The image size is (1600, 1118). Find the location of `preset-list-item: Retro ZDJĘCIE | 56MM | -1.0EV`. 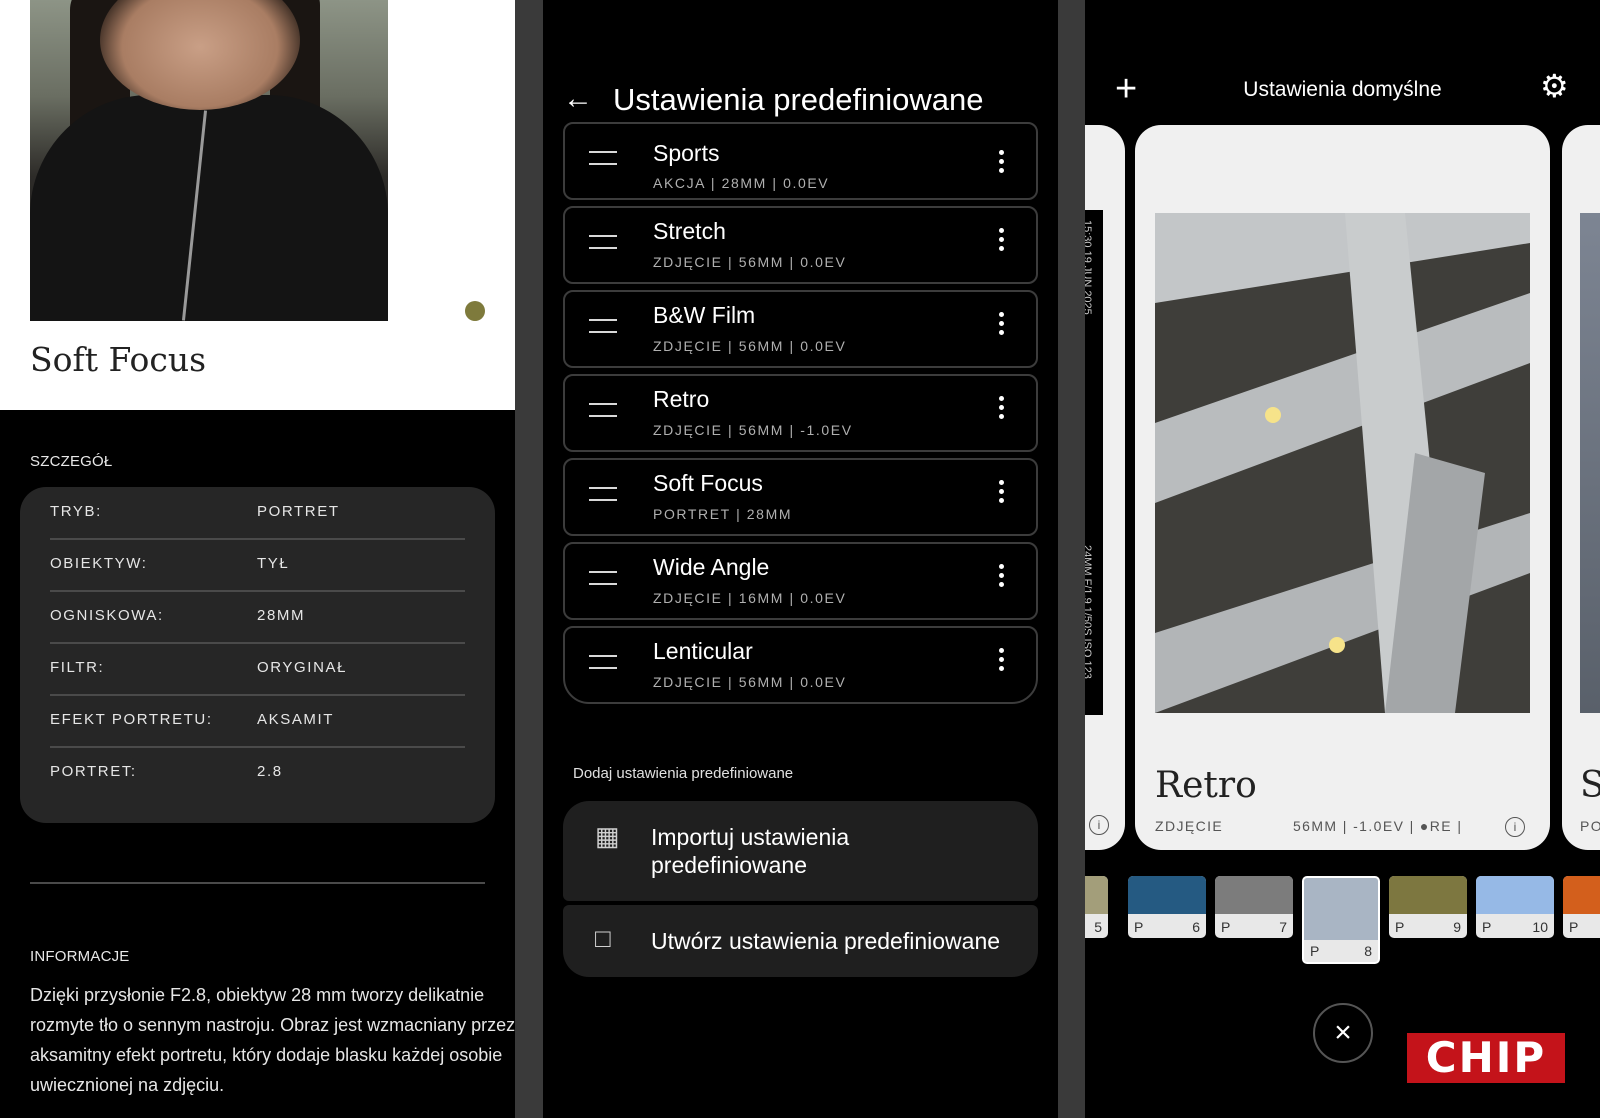

preset-list-item: Retro ZDJĘCIE | 56MM | -1.0EV is located at coordinates (800, 413).